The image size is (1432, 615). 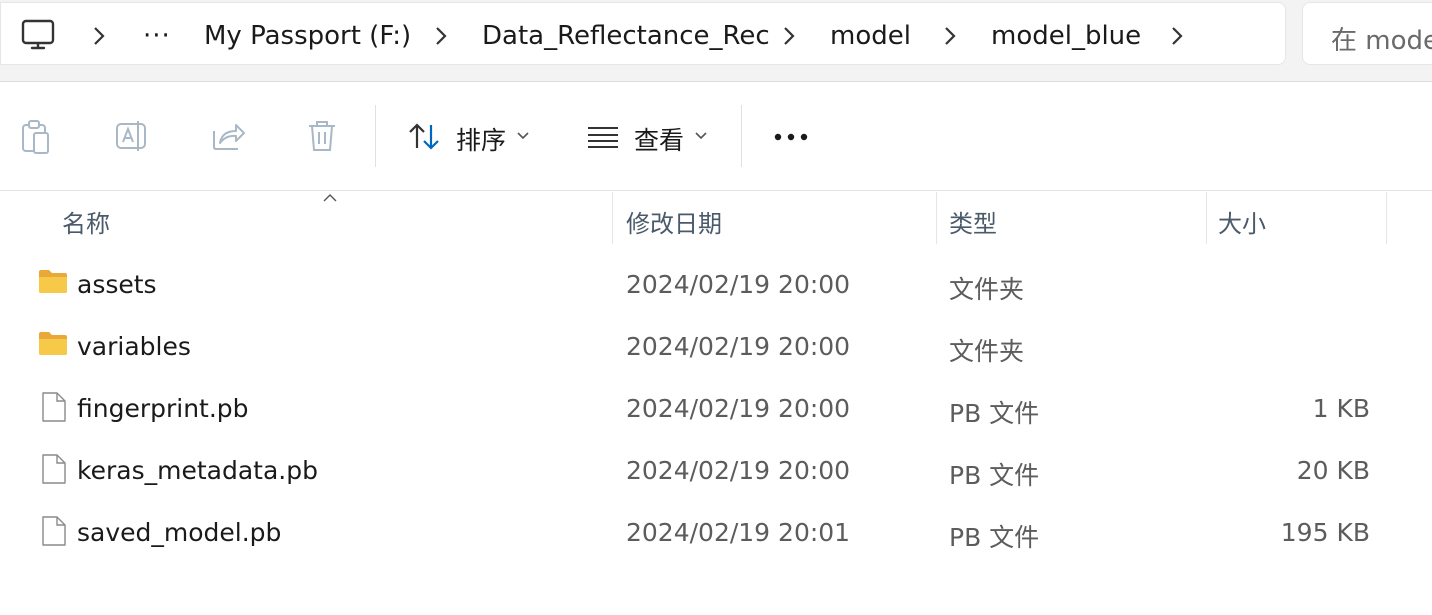 What do you see at coordinates (179, 532) in the screenshot?
I see `file-name: saved_model.pb` at bounding box center [179, 532].